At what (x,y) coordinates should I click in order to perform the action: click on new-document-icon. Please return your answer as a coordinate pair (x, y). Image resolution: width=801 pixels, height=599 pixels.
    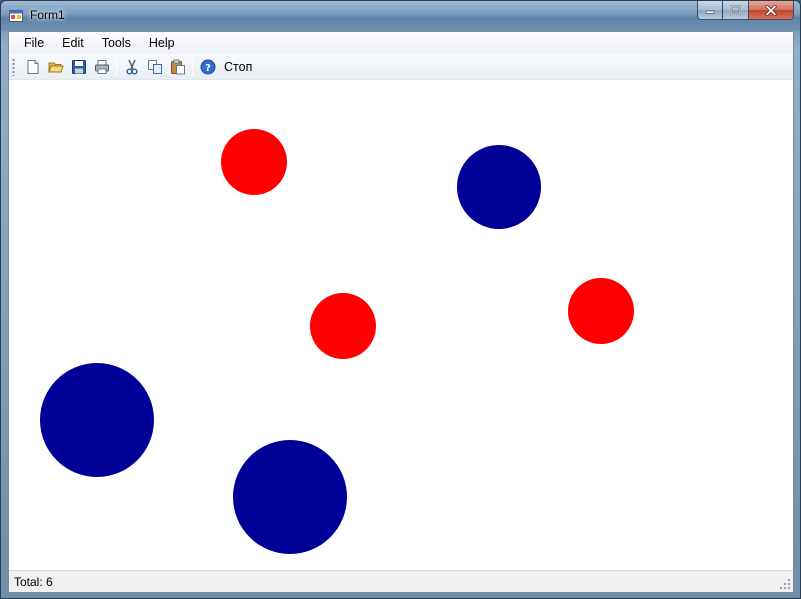
    Looking at the image, I should click on (32, 66).